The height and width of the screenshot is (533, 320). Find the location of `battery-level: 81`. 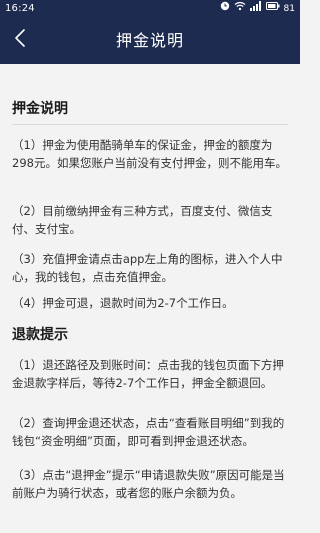

battery-level: 81 is located at coordinates (289, 9).